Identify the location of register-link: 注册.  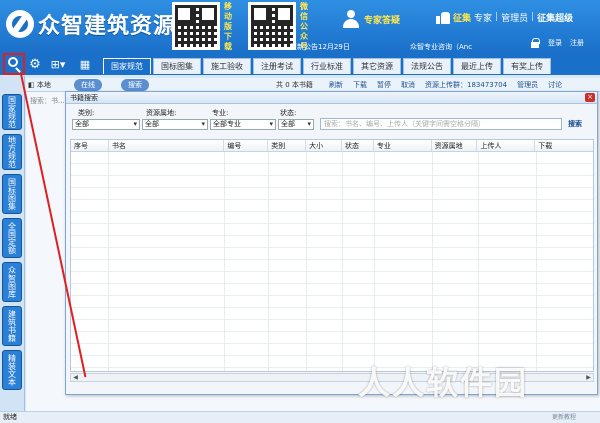
(577, 43).